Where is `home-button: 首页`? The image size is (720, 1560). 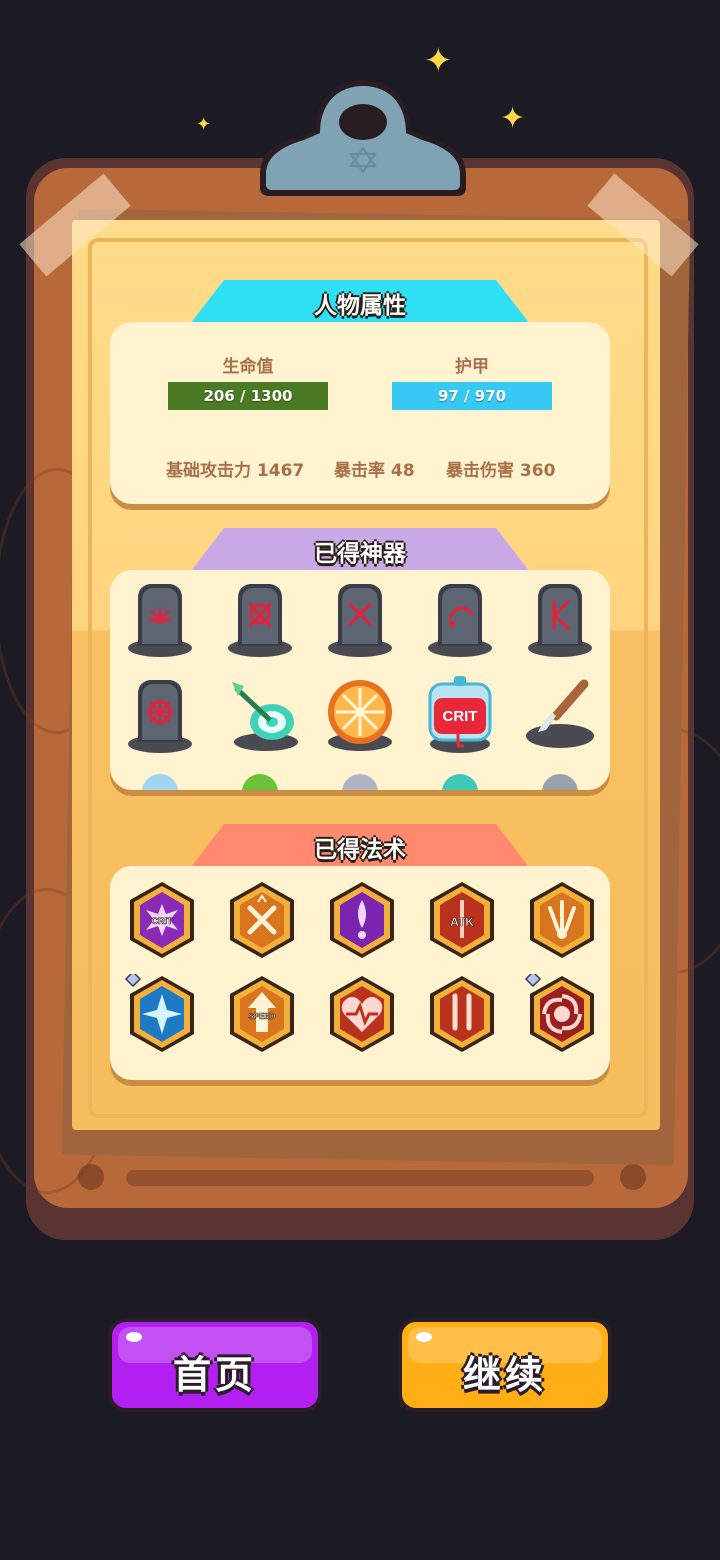
home-button: 首页 is located at coordinates (215, 1365).